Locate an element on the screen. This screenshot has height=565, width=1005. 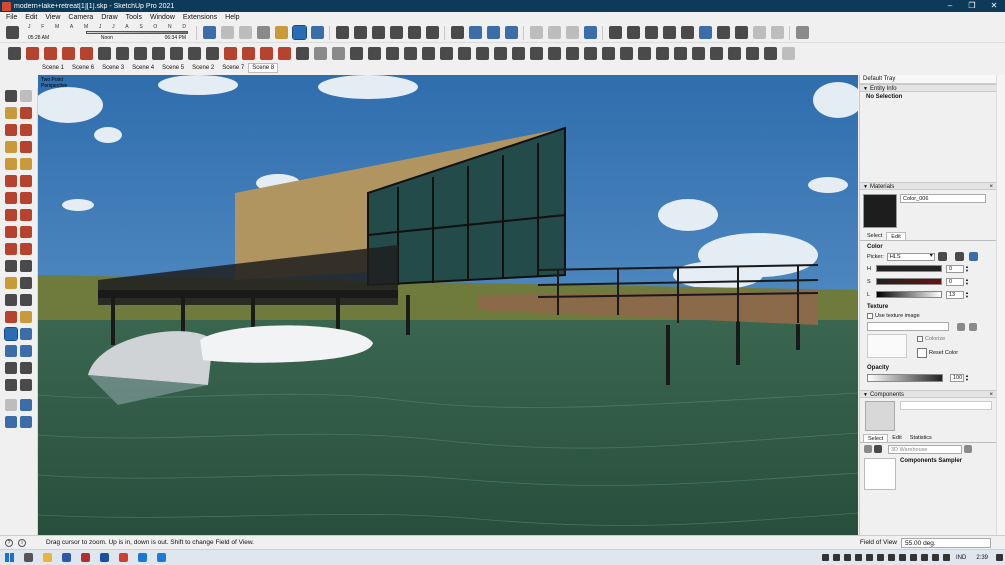
zoom-window-icon is located at coordinates (26, 334).